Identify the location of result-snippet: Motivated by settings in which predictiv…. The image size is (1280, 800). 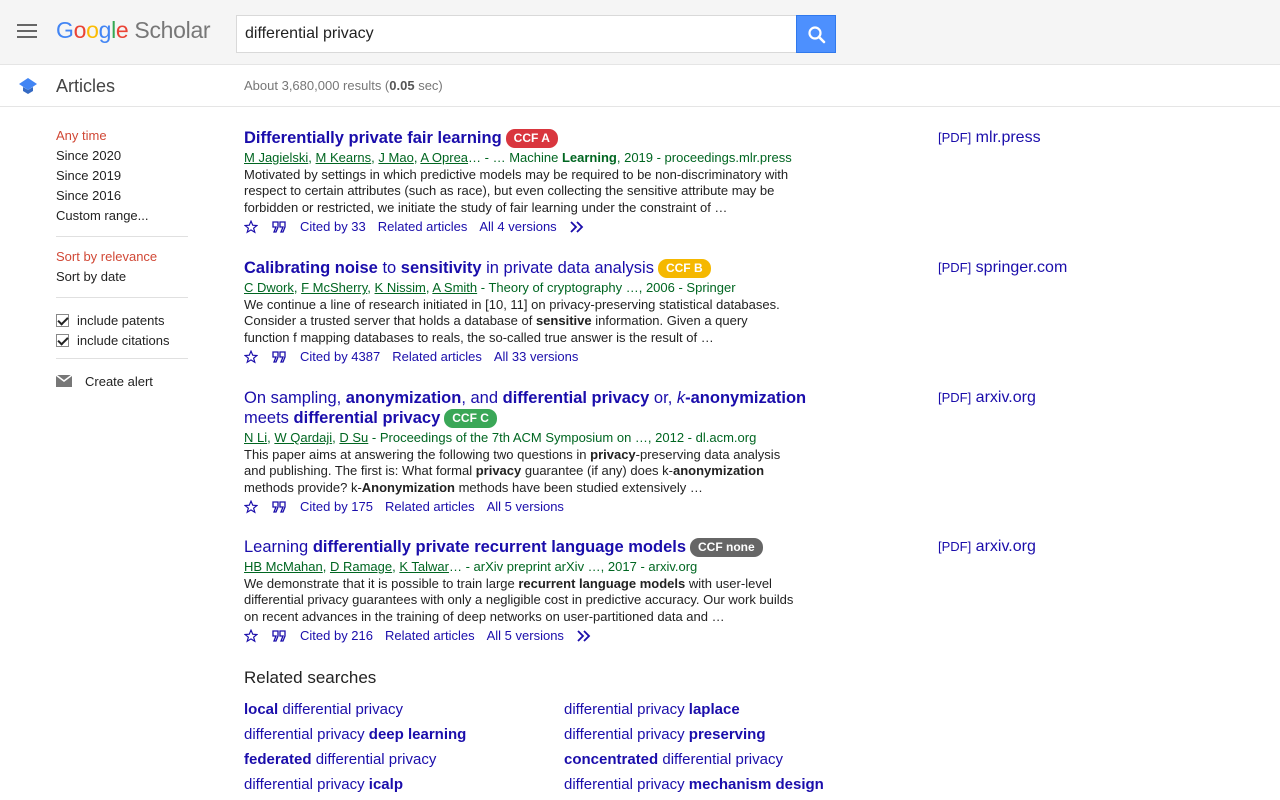
(519, 191).